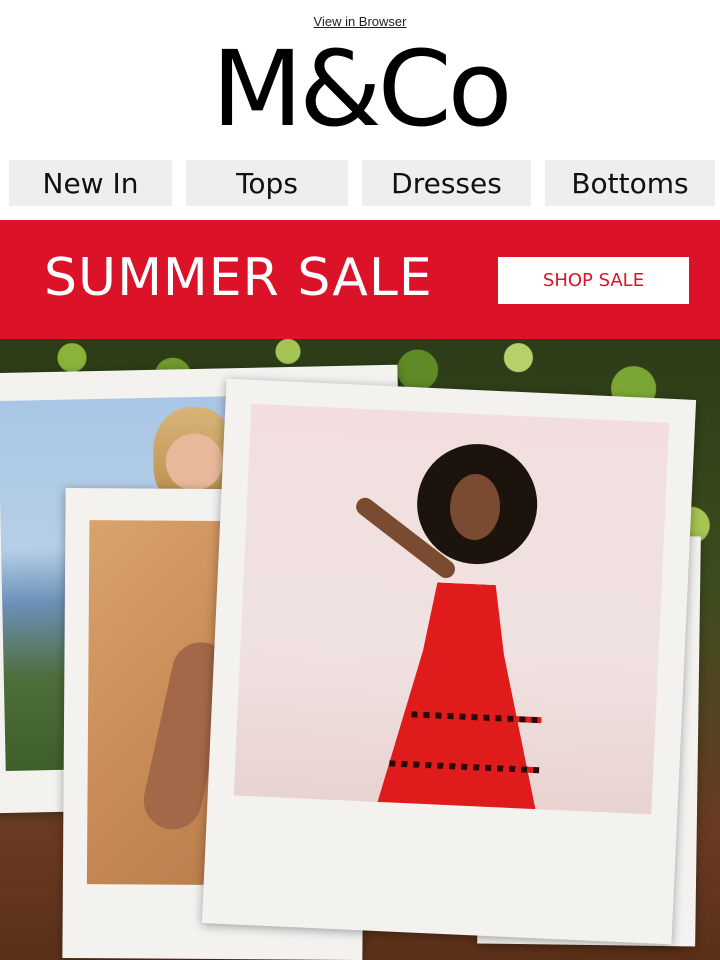 The image size is (720, 960). What do you see at coordinates (90, 183) in the screenshot?
I see `nav-new-in: New In` at bounding box center [90, 183].